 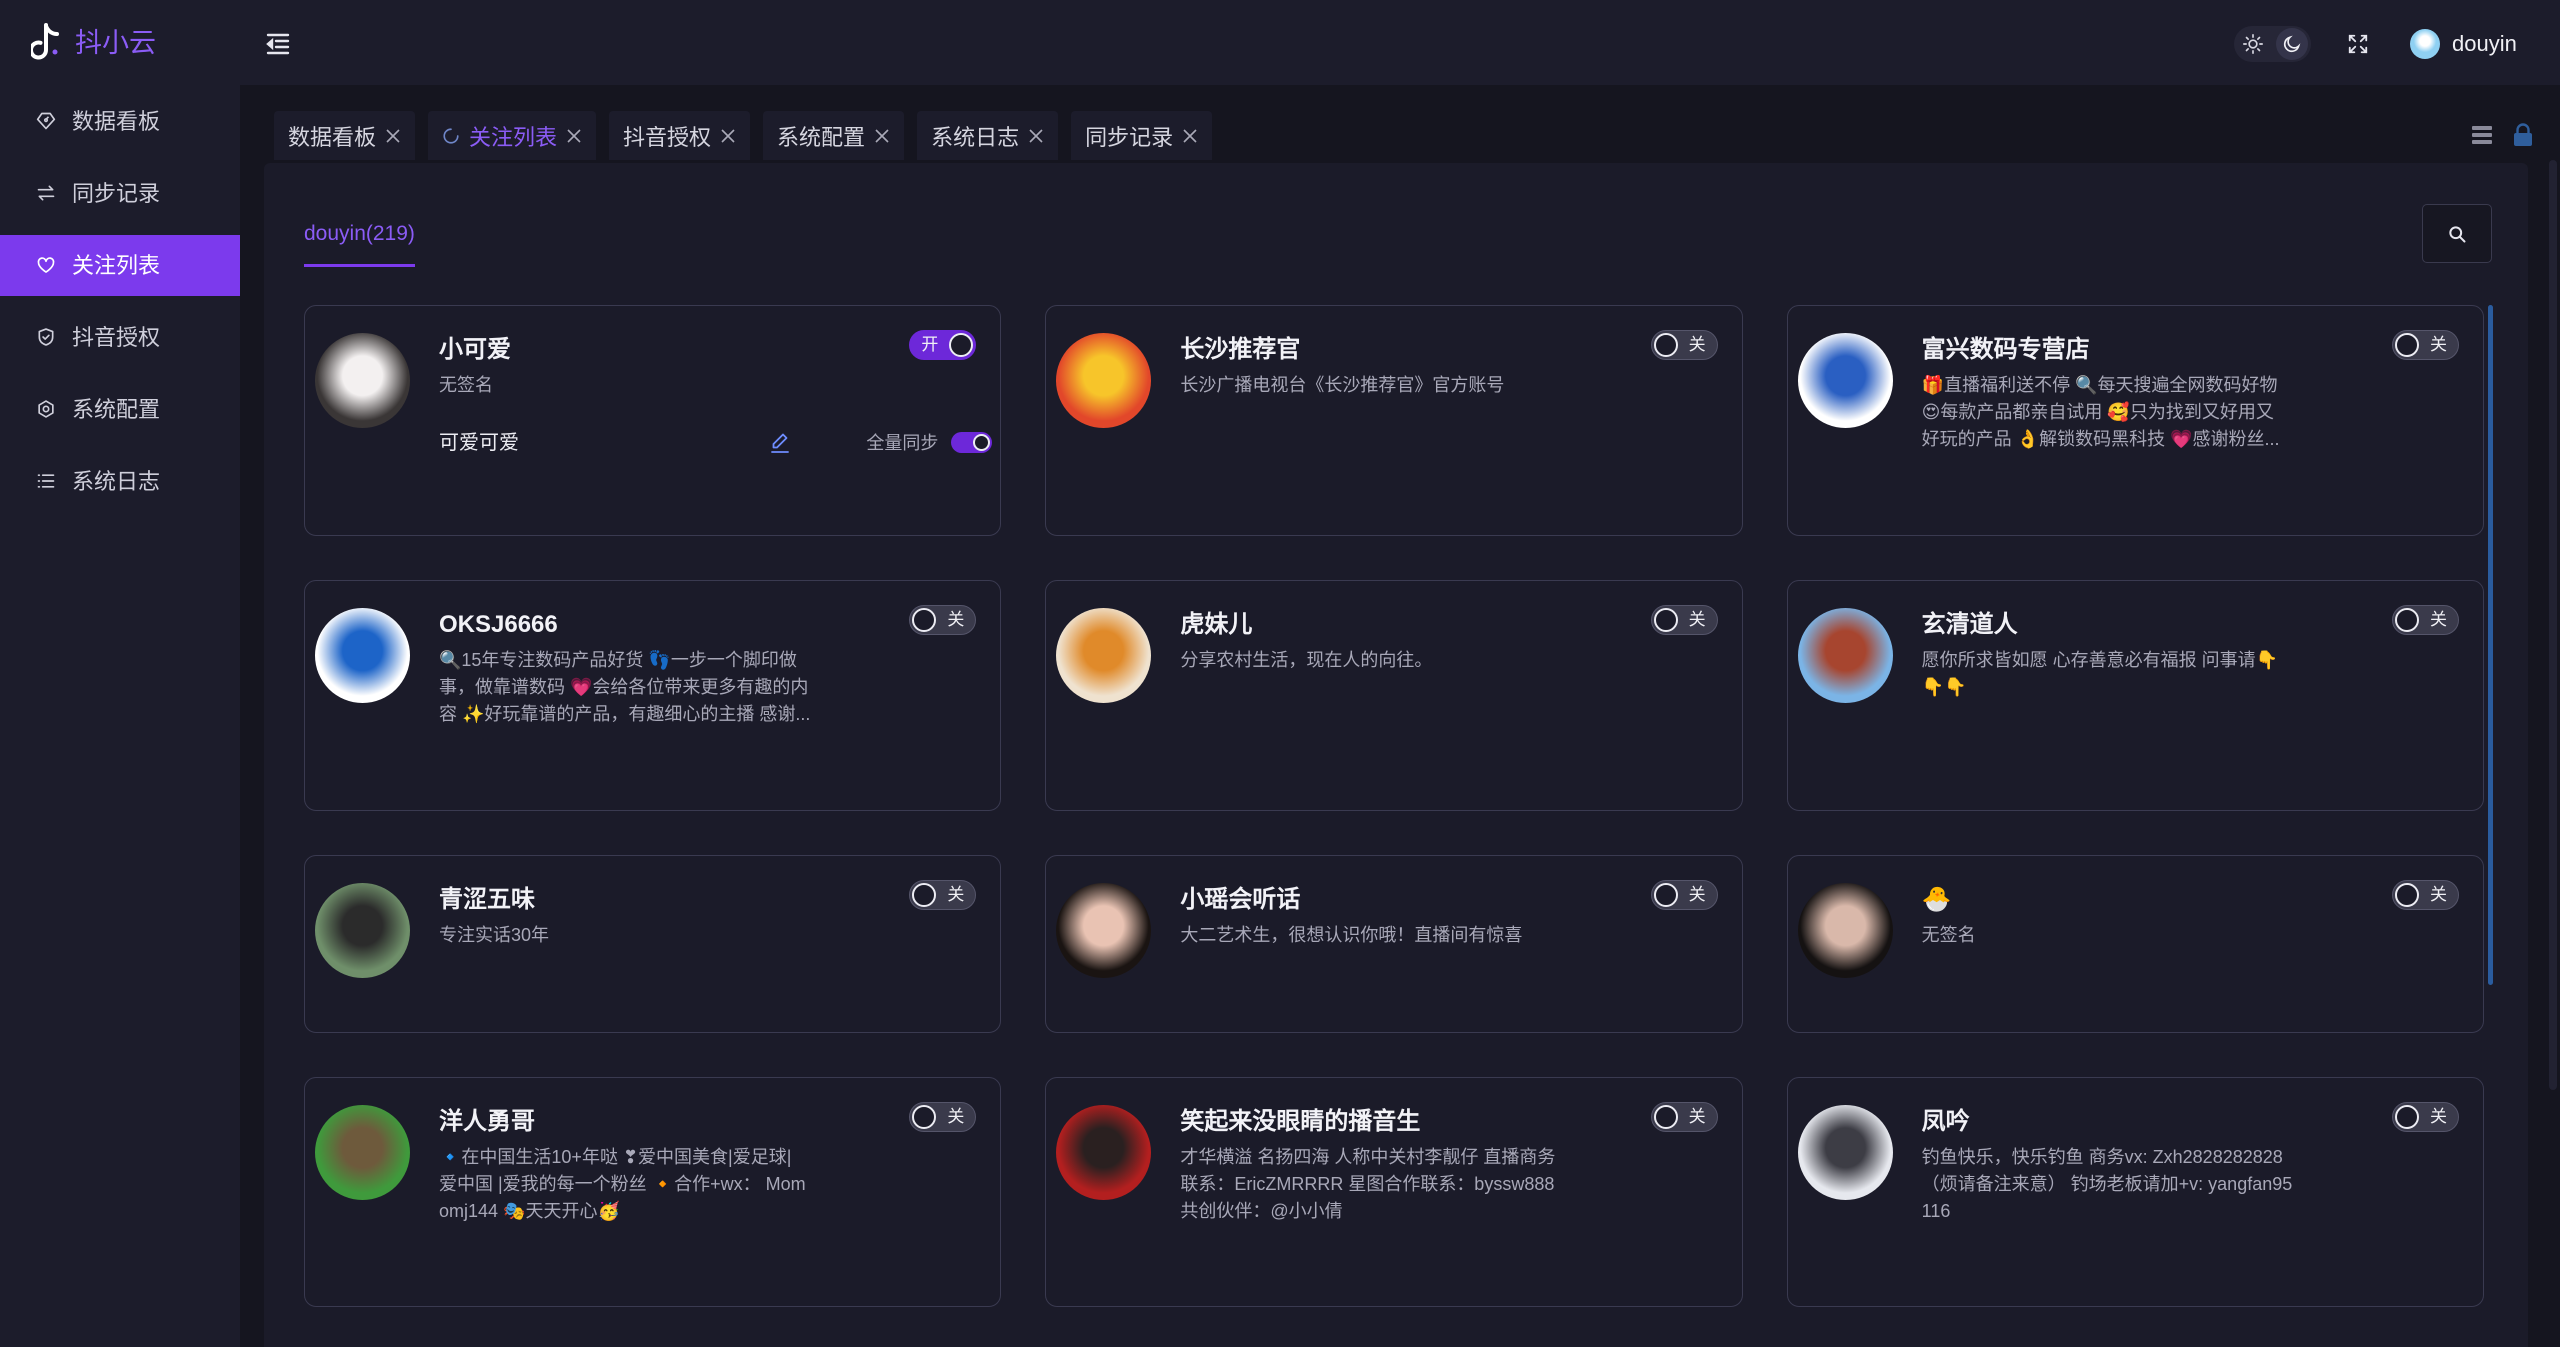 I want to click on tab-douyin-auth: 抖音授权, so click(x=680, y=135).